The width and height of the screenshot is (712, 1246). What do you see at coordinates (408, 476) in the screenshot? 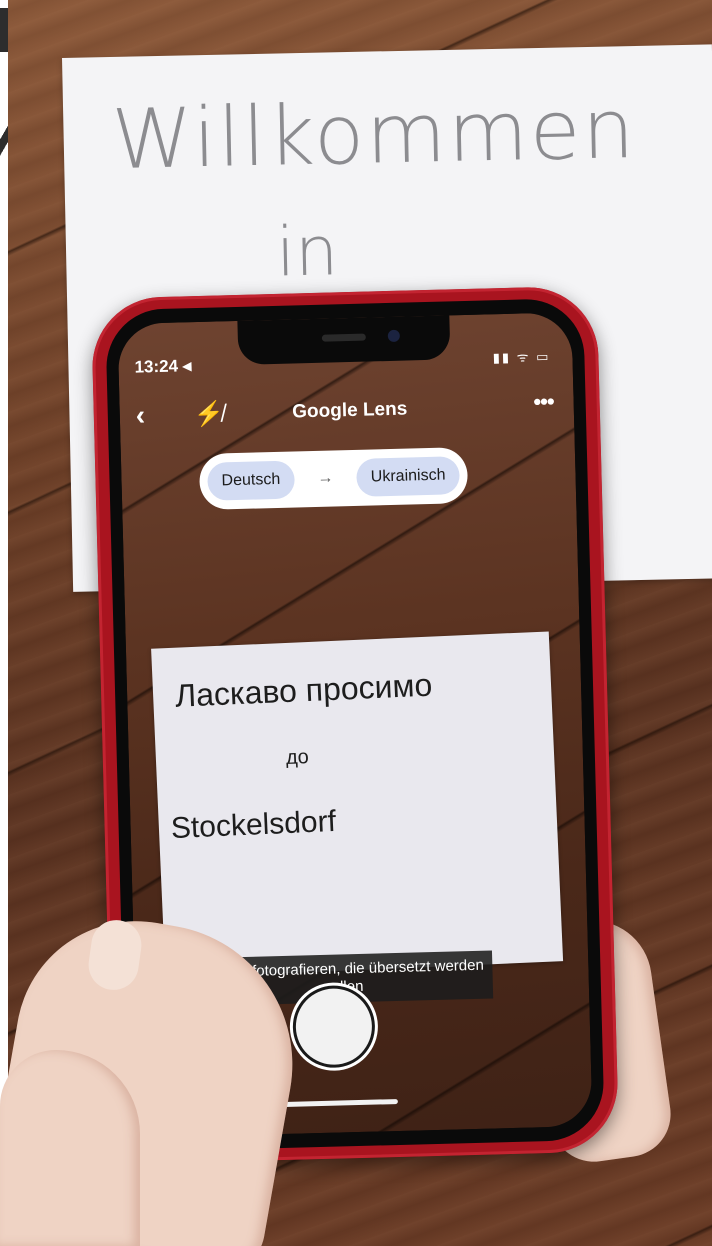
I see `target-language-button: Ukrainisch` at bounding box center [408, 476].